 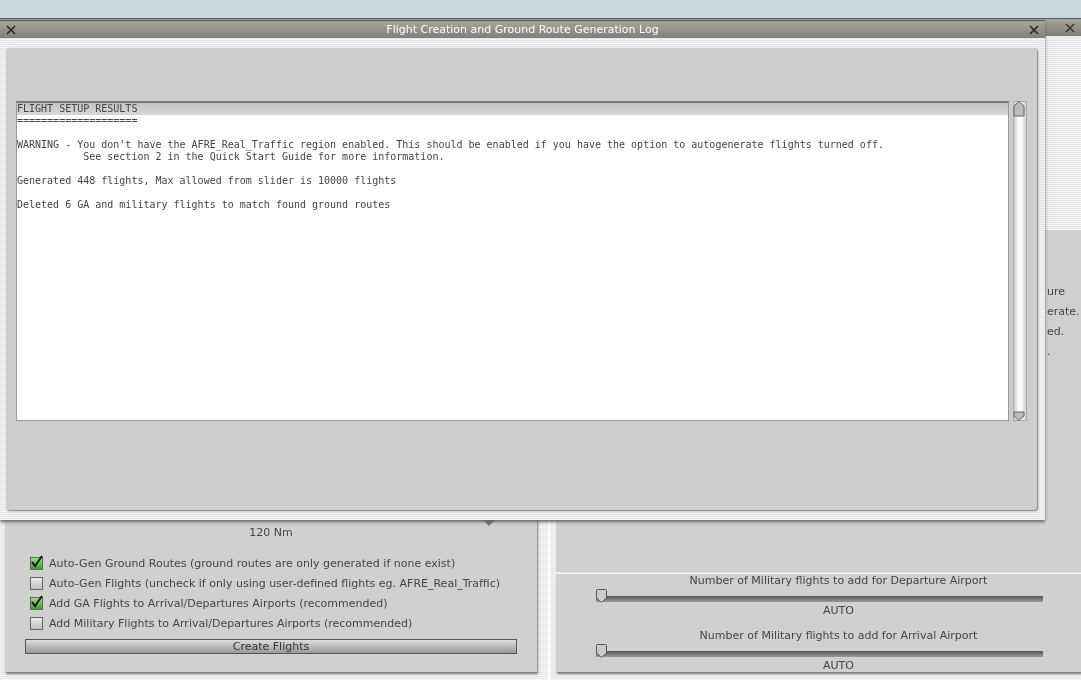 What do you see at coordinates (1056, 291) in the screenshot?
I see `info-text: ure` at bounding box center [1056, 291].